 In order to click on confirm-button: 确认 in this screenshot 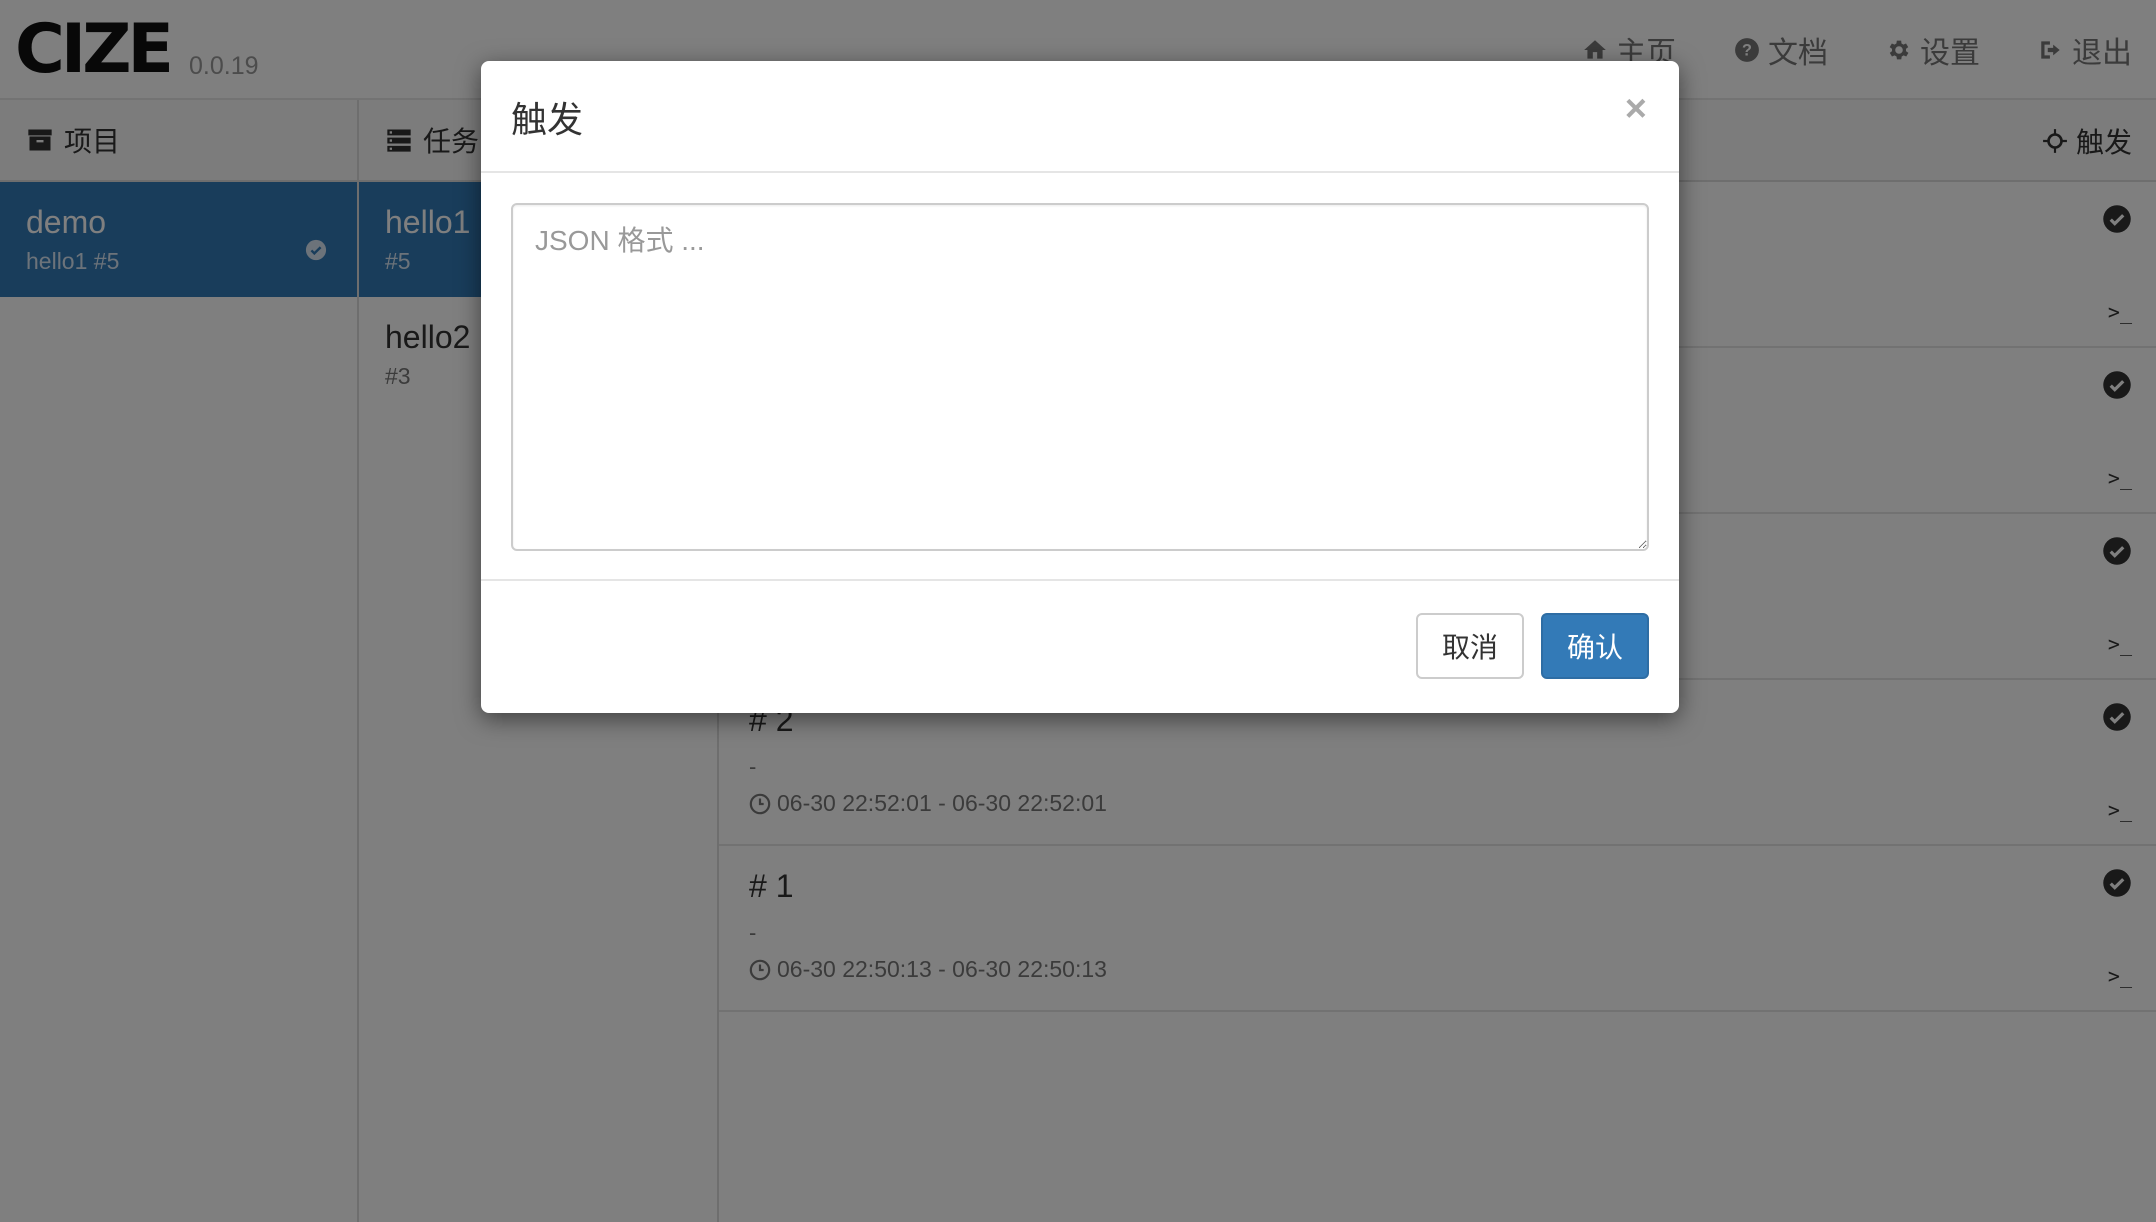, I will do `click(1595, 646)`.